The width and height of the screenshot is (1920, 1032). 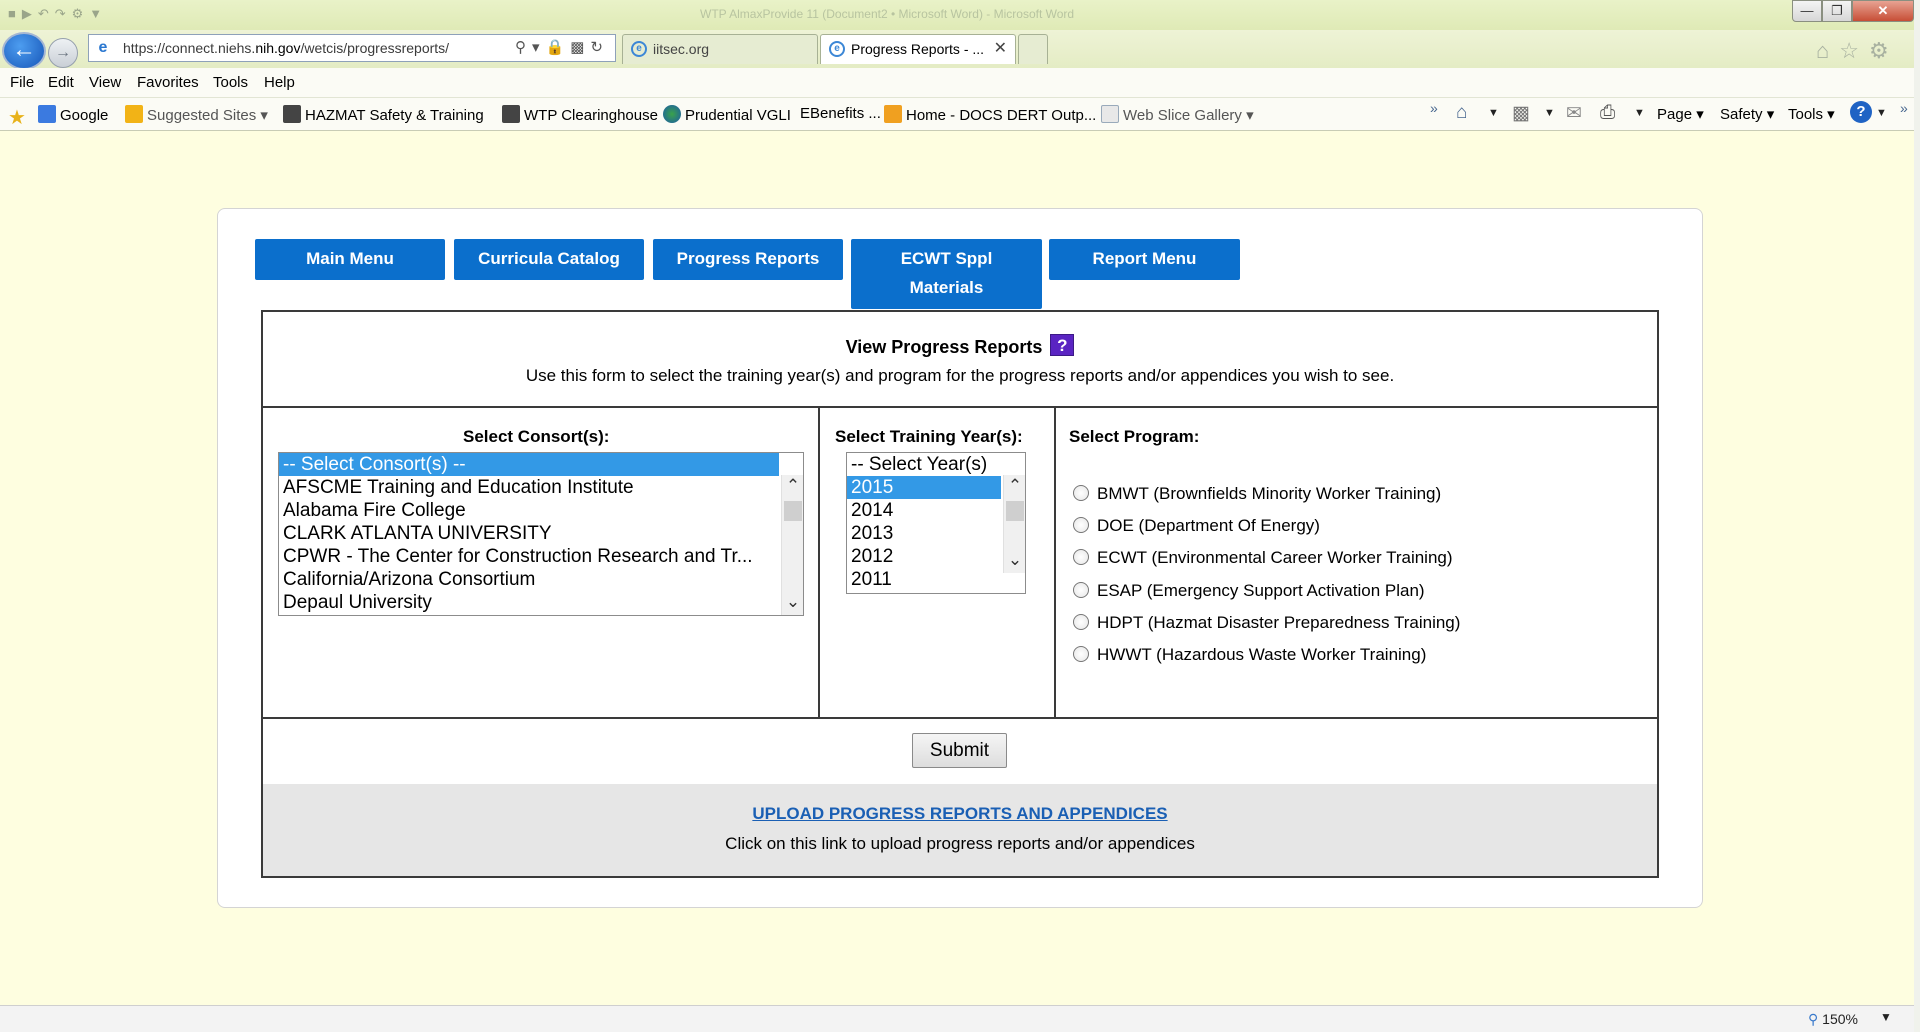 What do you see at coordinates (230, 82) in the screenshot?
I see `menu-tools: Tools` at bounding box center [230, 82].